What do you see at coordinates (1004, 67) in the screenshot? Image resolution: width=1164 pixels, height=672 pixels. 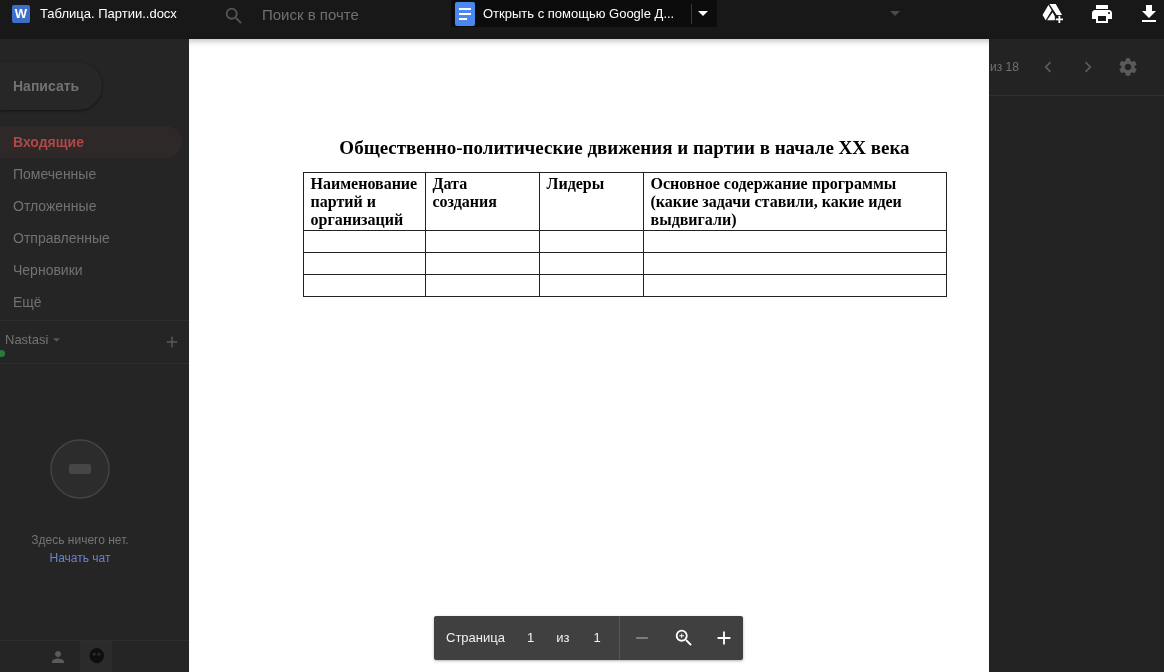 I see `pager-text: из 18` at bounding box center [1004, 67].